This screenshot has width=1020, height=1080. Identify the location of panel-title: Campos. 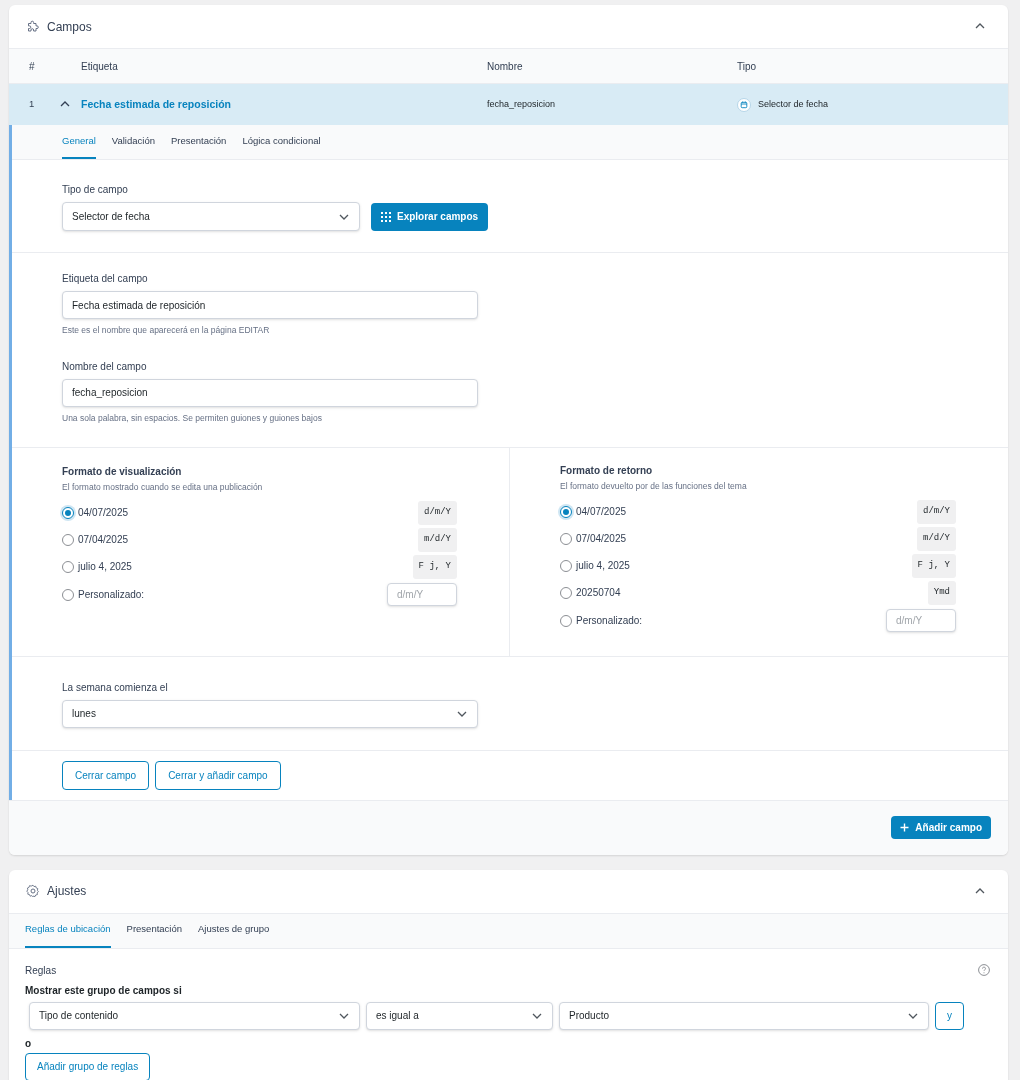
(69, 27).